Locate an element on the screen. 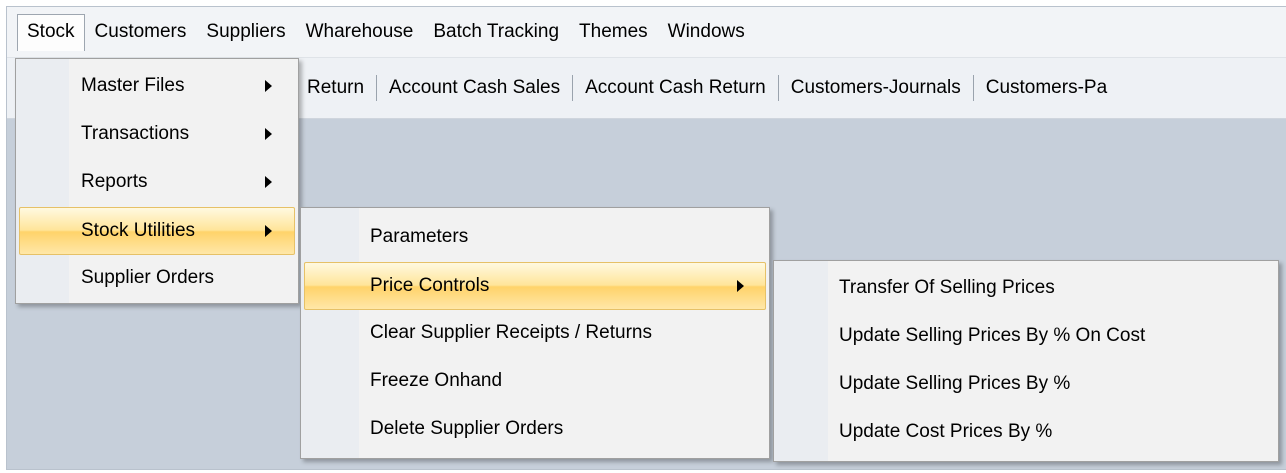  toolbar-customers-journals-button: Customers-Journals is located at coordinates (876, 88).